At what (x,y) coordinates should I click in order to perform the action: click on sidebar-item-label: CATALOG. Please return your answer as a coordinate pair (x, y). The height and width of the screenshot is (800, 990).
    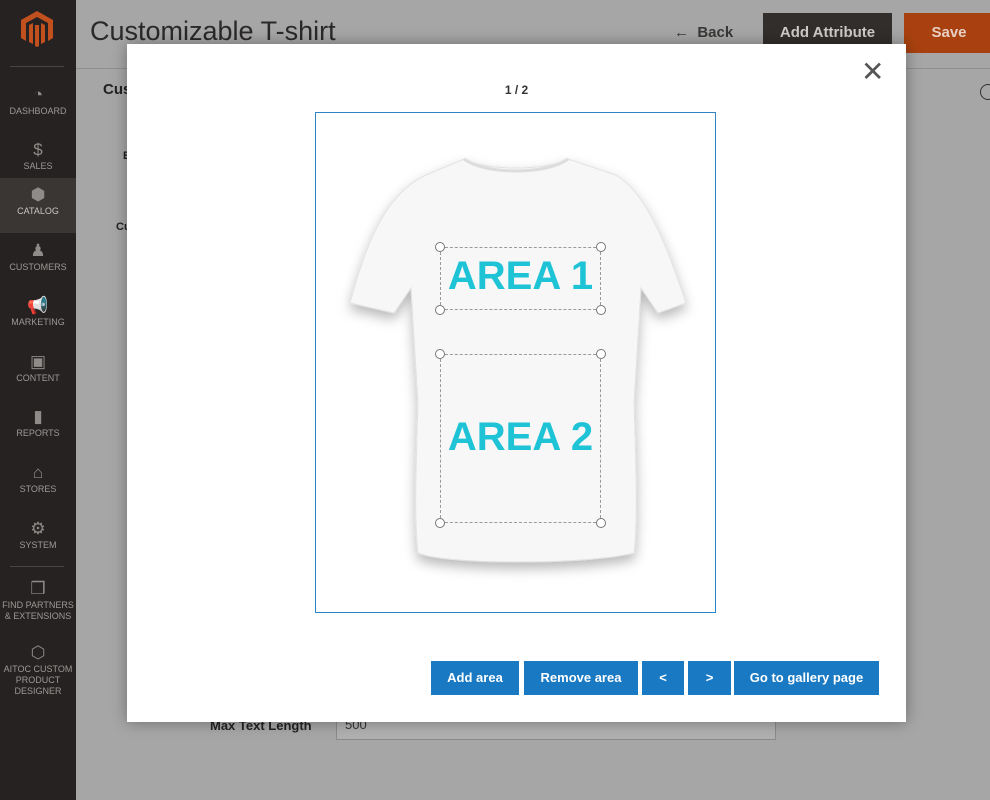
    Looking at the image, I should click on (38, 211).